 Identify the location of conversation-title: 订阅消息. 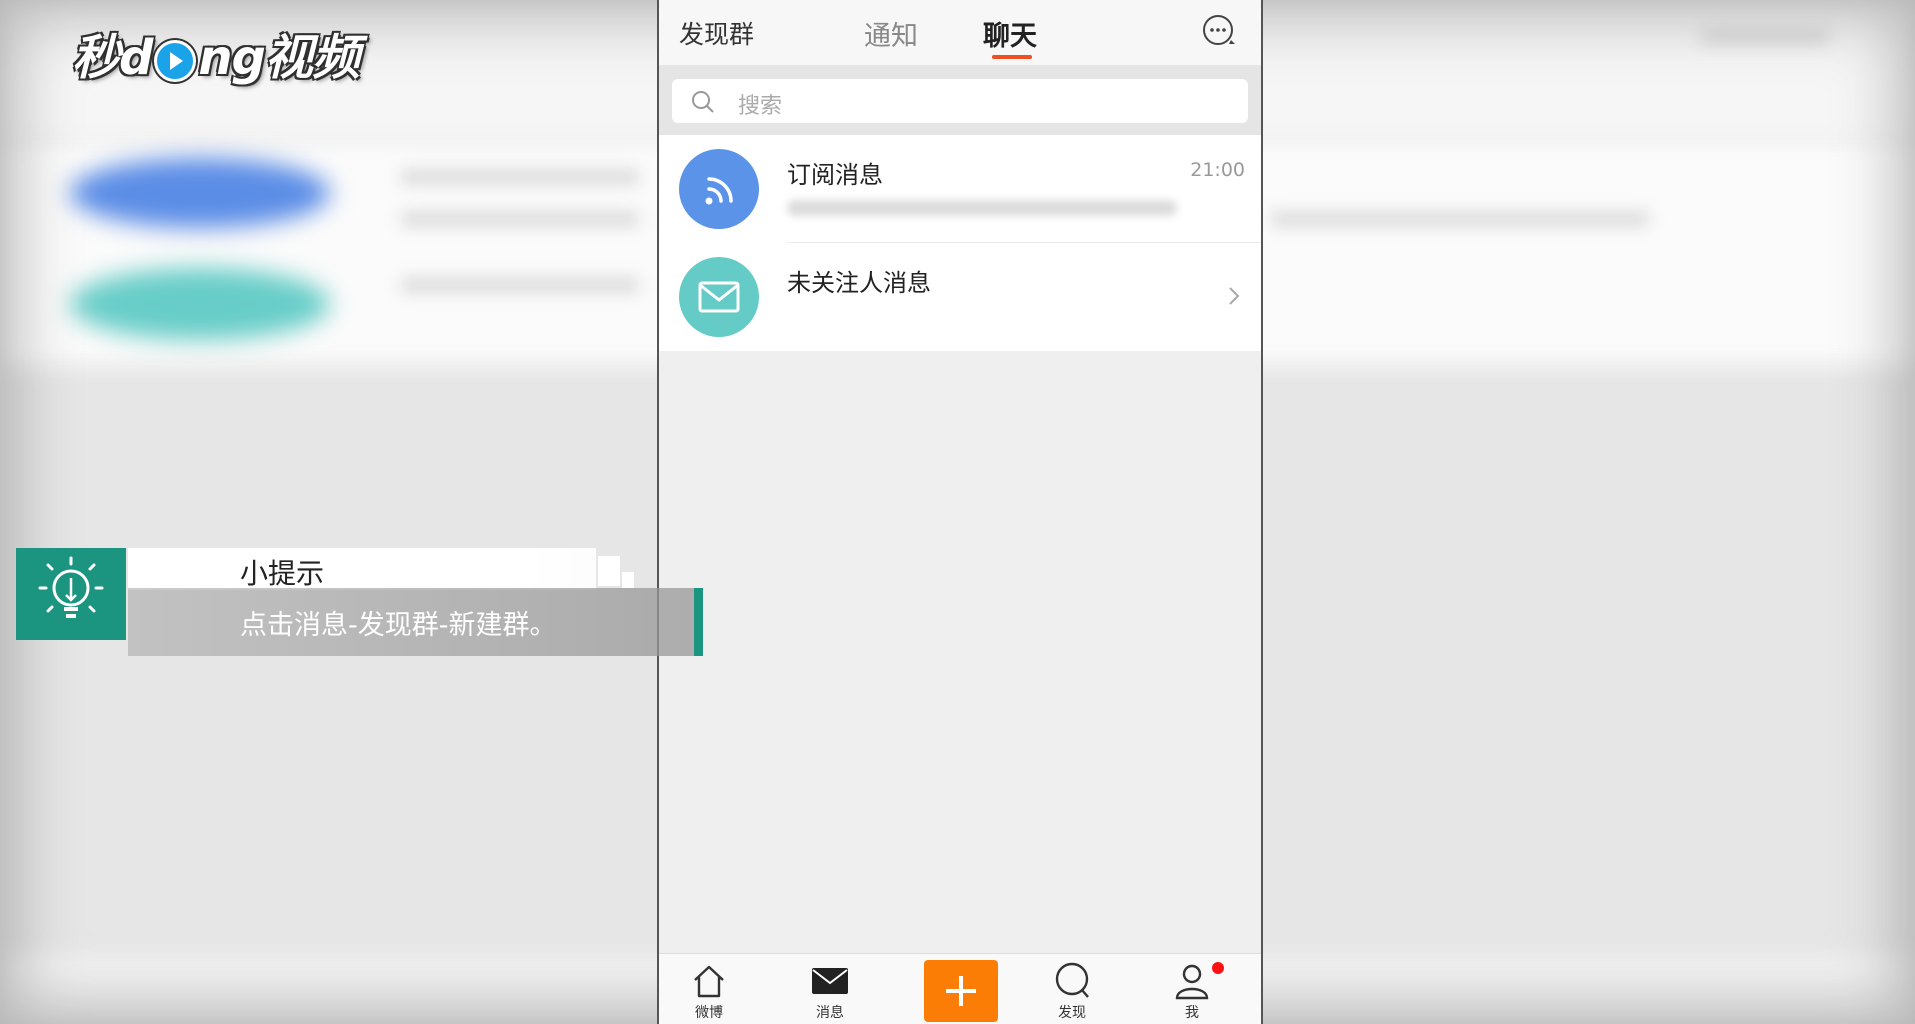
(835, 175).